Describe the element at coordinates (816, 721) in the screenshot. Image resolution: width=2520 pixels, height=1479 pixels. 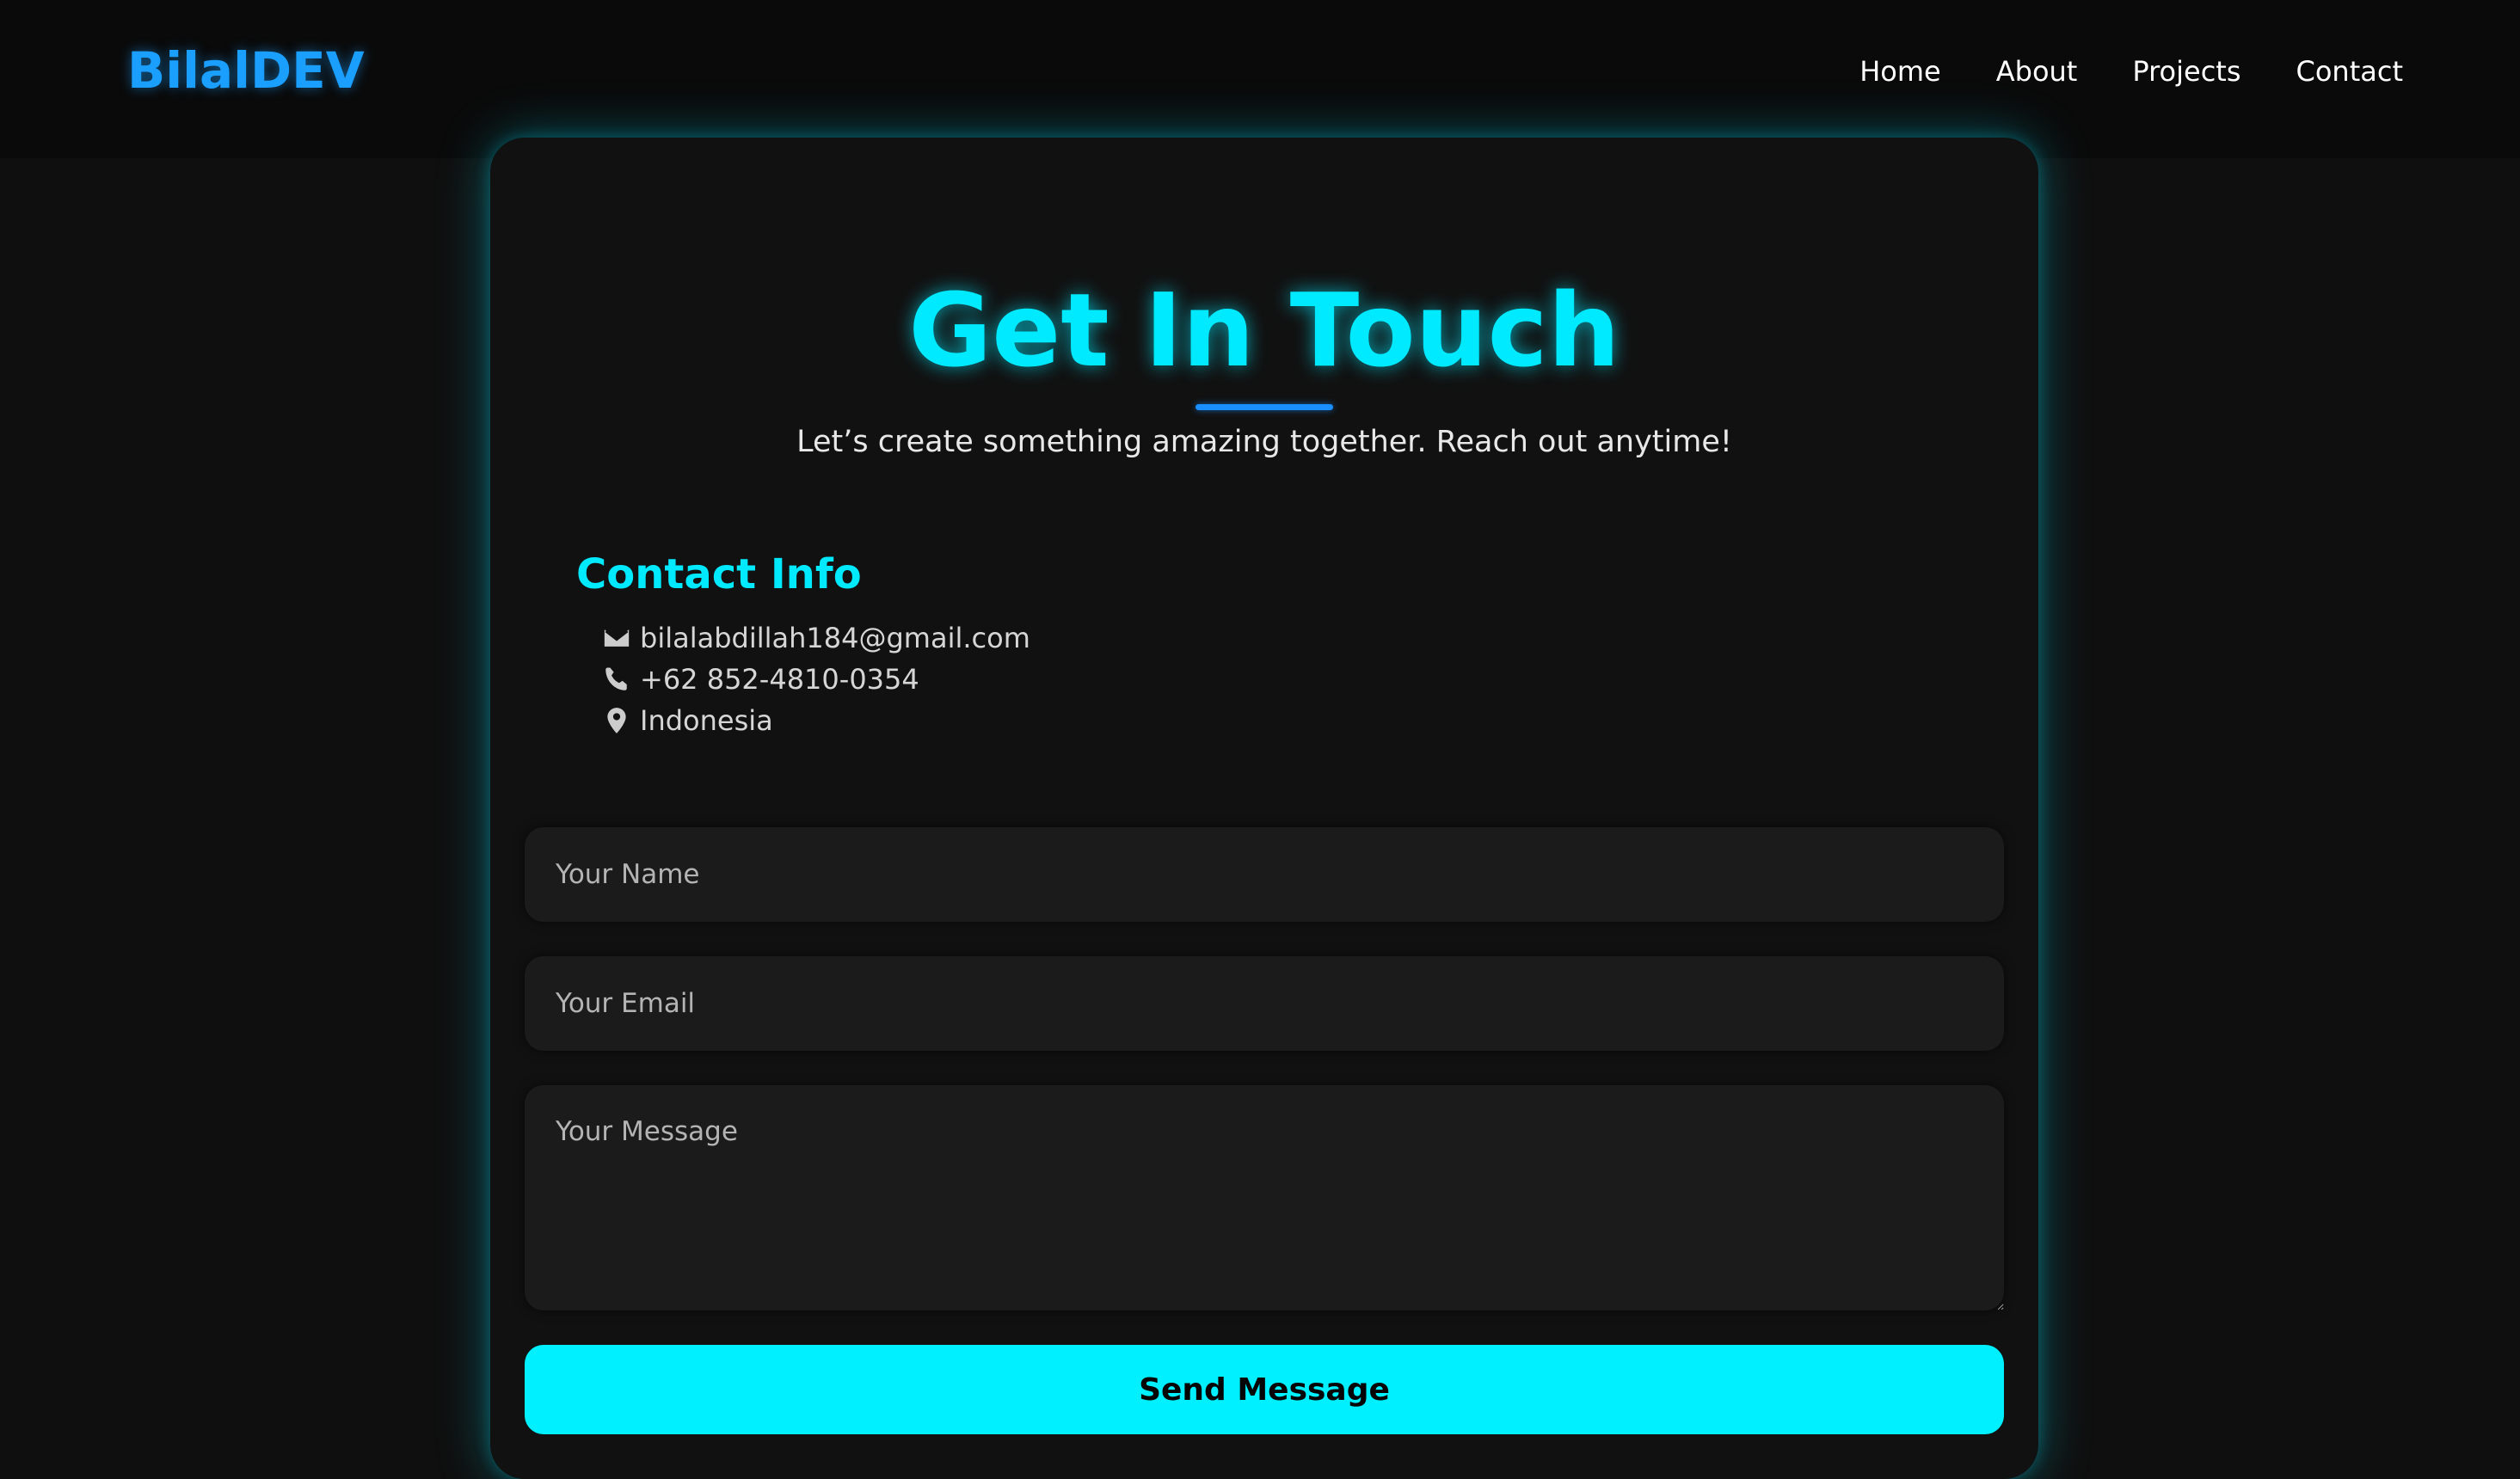
I see `contact-location-item: Indonesia` at that location.